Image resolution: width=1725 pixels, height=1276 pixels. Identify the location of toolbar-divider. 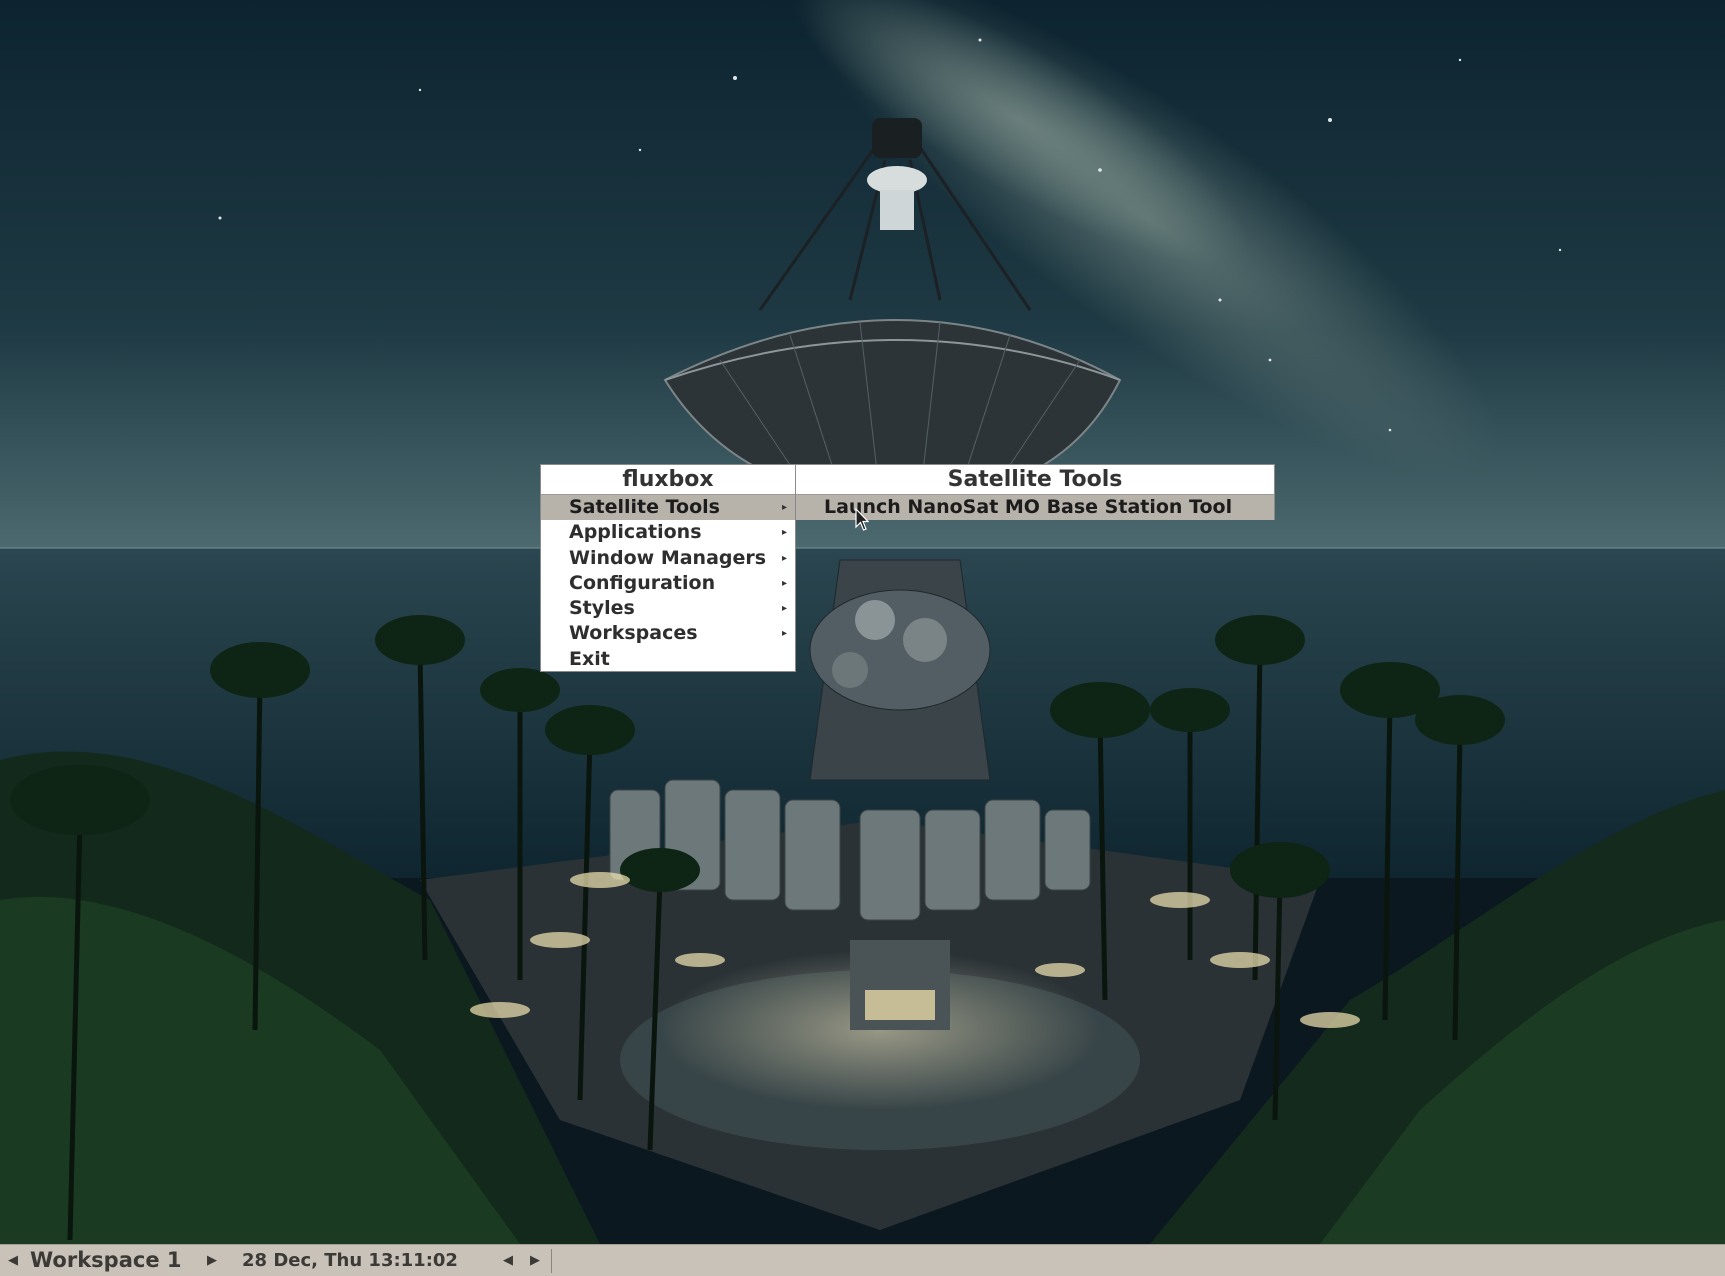
(551, 1261).